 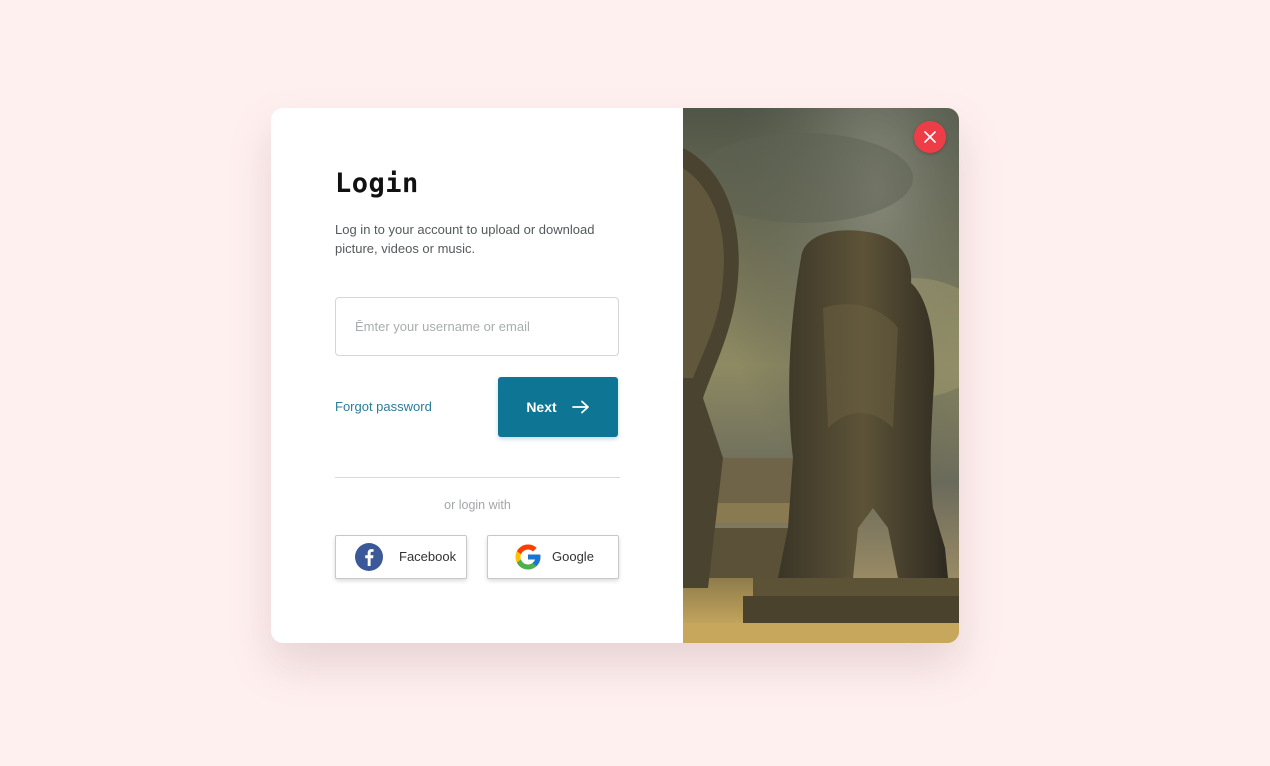 What do you see at coordinates (558, 407) in the screenshot?
I see `next-button: Next` at bounding box center [558, 407].